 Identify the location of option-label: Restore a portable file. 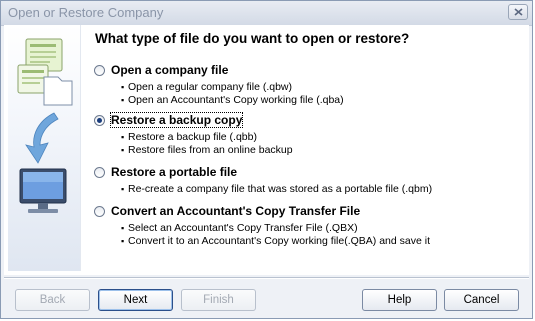
(174, 172).